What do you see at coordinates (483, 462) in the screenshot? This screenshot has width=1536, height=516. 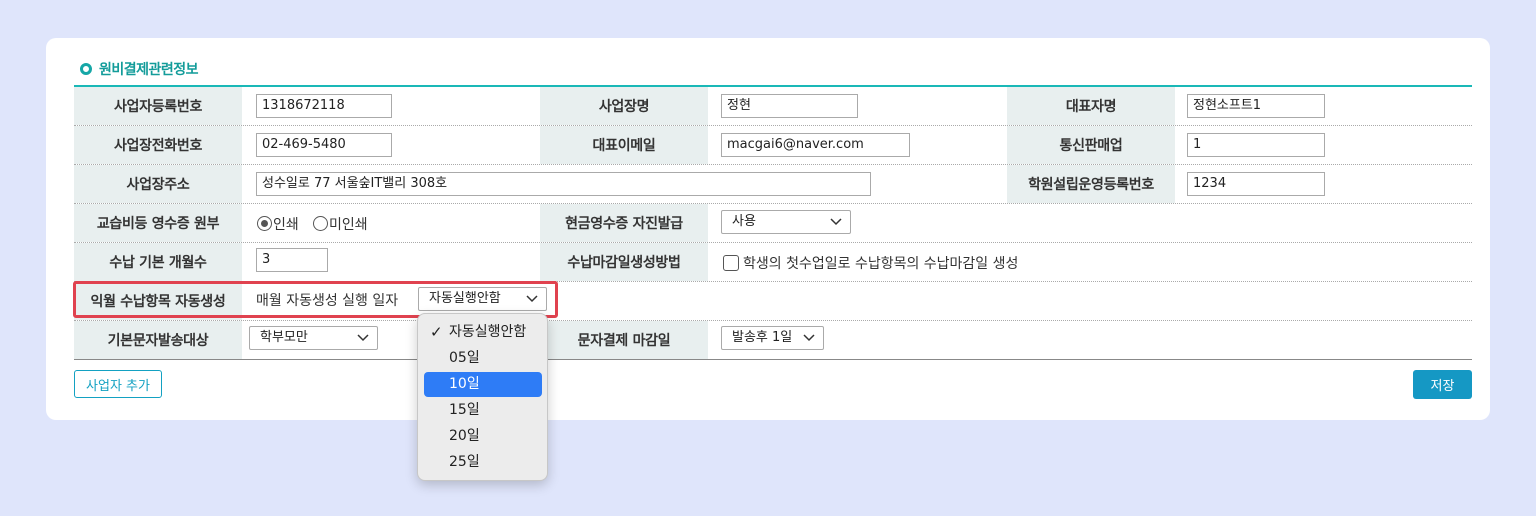 I see `dropdown-option: 25일` at bounding box center [483, 462].